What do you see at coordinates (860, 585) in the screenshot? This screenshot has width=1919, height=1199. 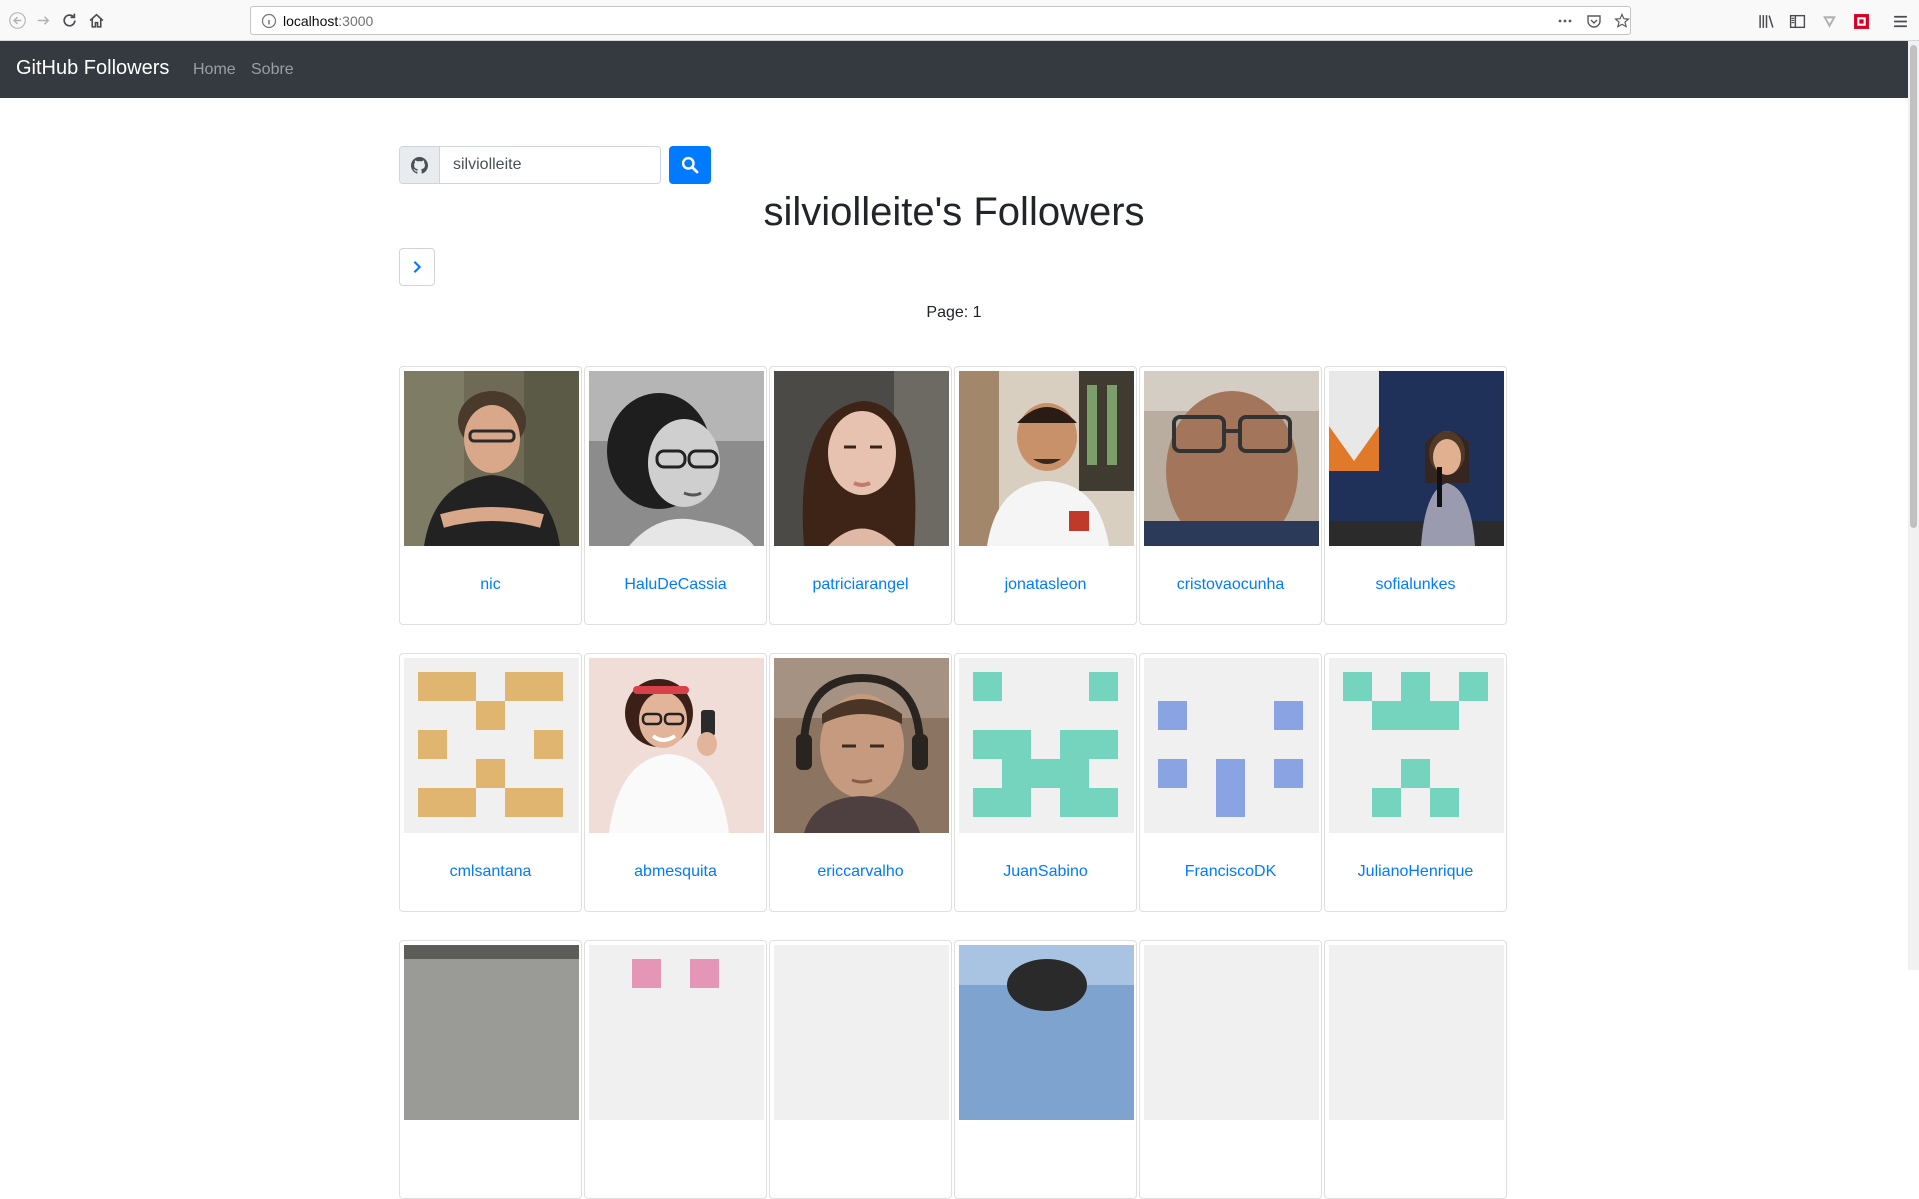 I see `follower-login: patriciarangel` at bounding box center [860, 585].